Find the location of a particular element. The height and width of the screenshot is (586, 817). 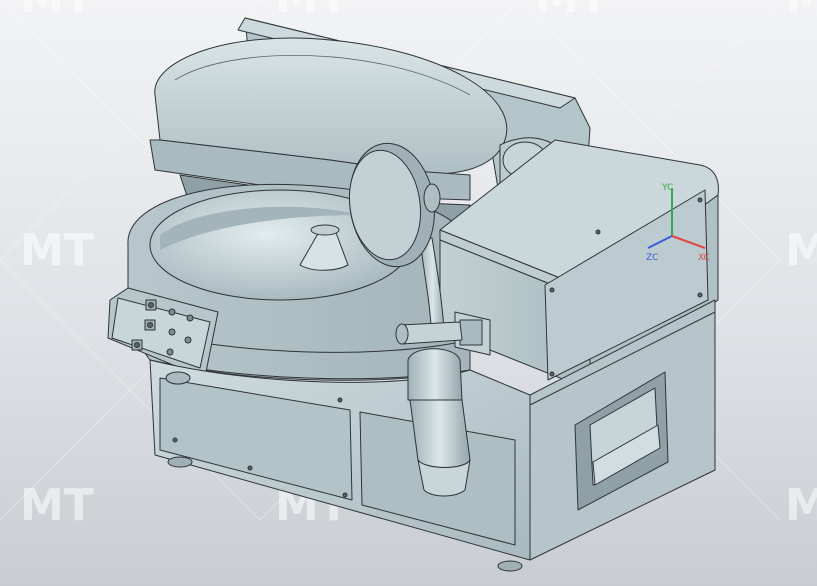

triad-x-label: XC is located at coordinates (704, 258).